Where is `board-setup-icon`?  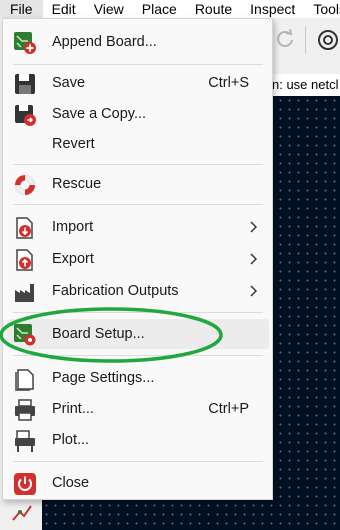
board-setup-icon is located at coordinates (25, 335).